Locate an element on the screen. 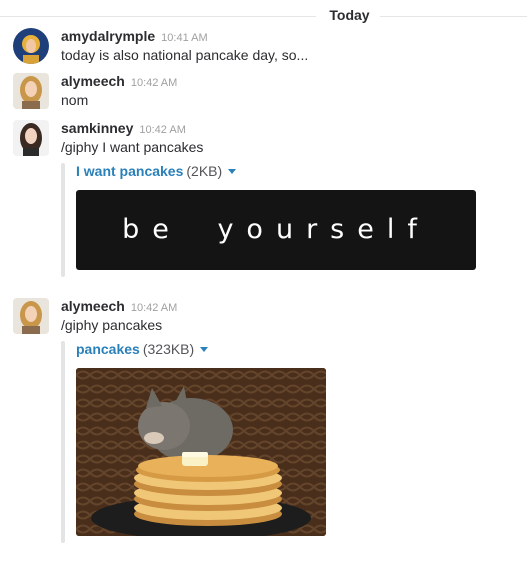 Image resolution: width=527 pixels, height=571 pixels. message-header: amydalrymple 10:41 AM is located at coordinates (134, 37).